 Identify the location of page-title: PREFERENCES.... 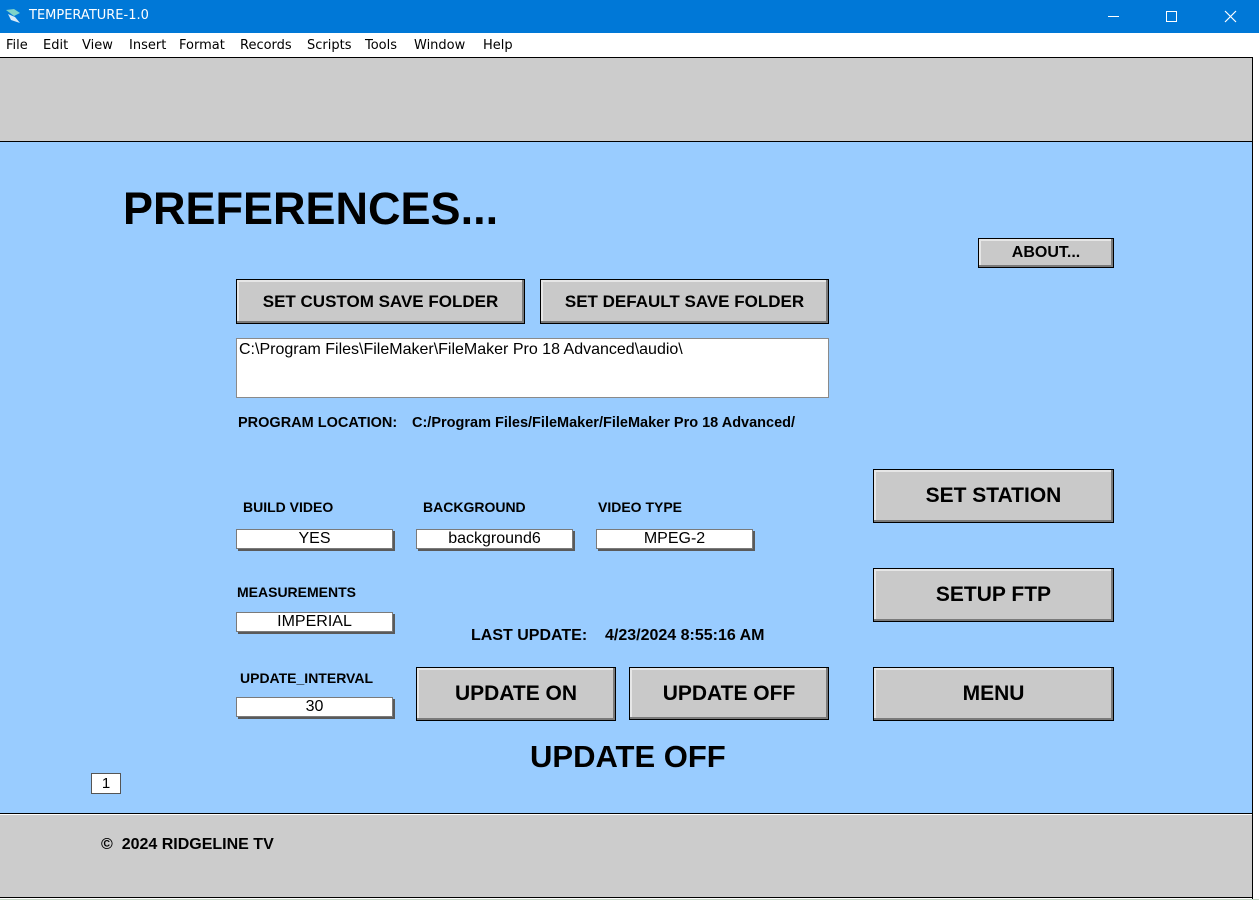
(311, 208).